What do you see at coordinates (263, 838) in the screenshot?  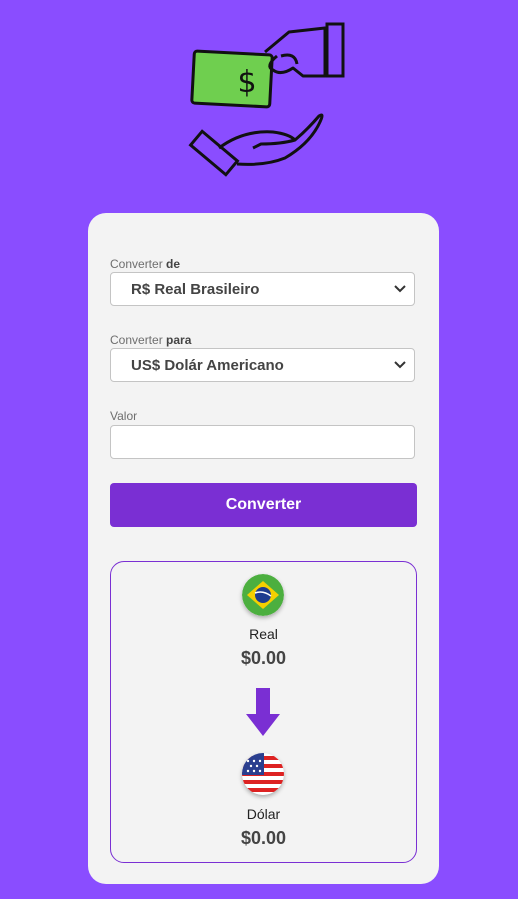 I see `to-currency-value-display: $0.00` at bounding box center [263, 838].